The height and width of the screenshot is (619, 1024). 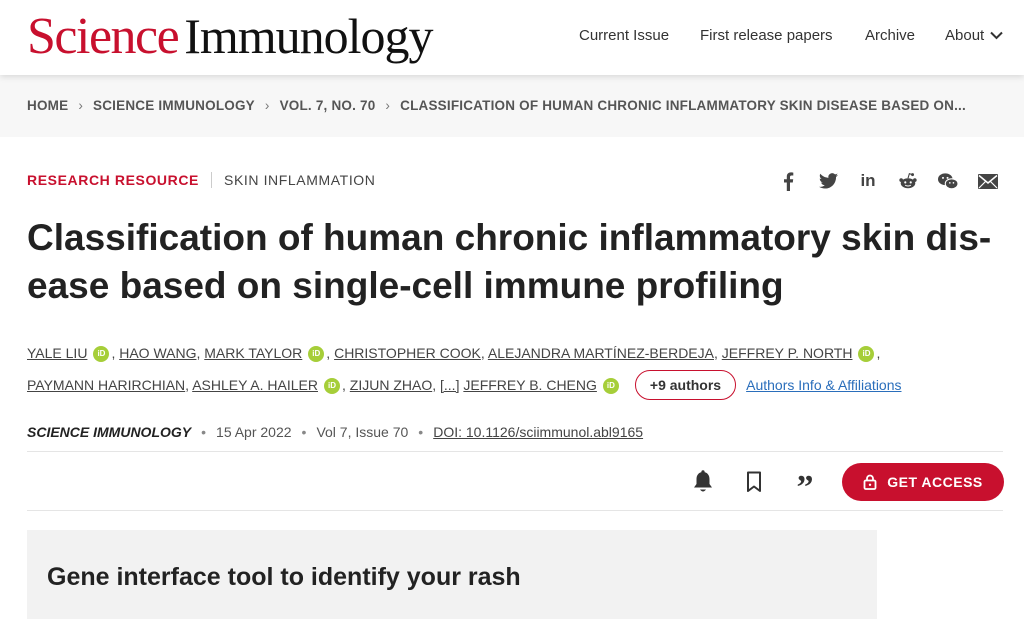 I want to click on author-link: ASHLEY A. HAILER, so click(x=255, y=385).